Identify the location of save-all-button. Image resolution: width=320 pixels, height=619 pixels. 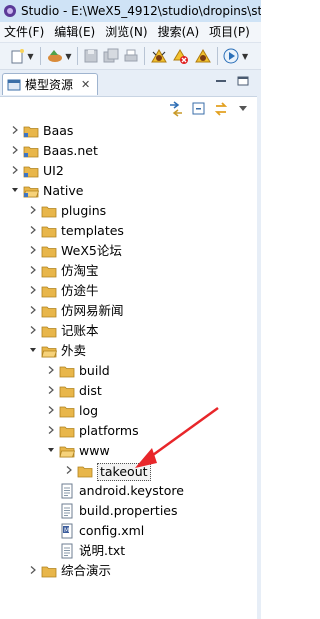
(111, 56).